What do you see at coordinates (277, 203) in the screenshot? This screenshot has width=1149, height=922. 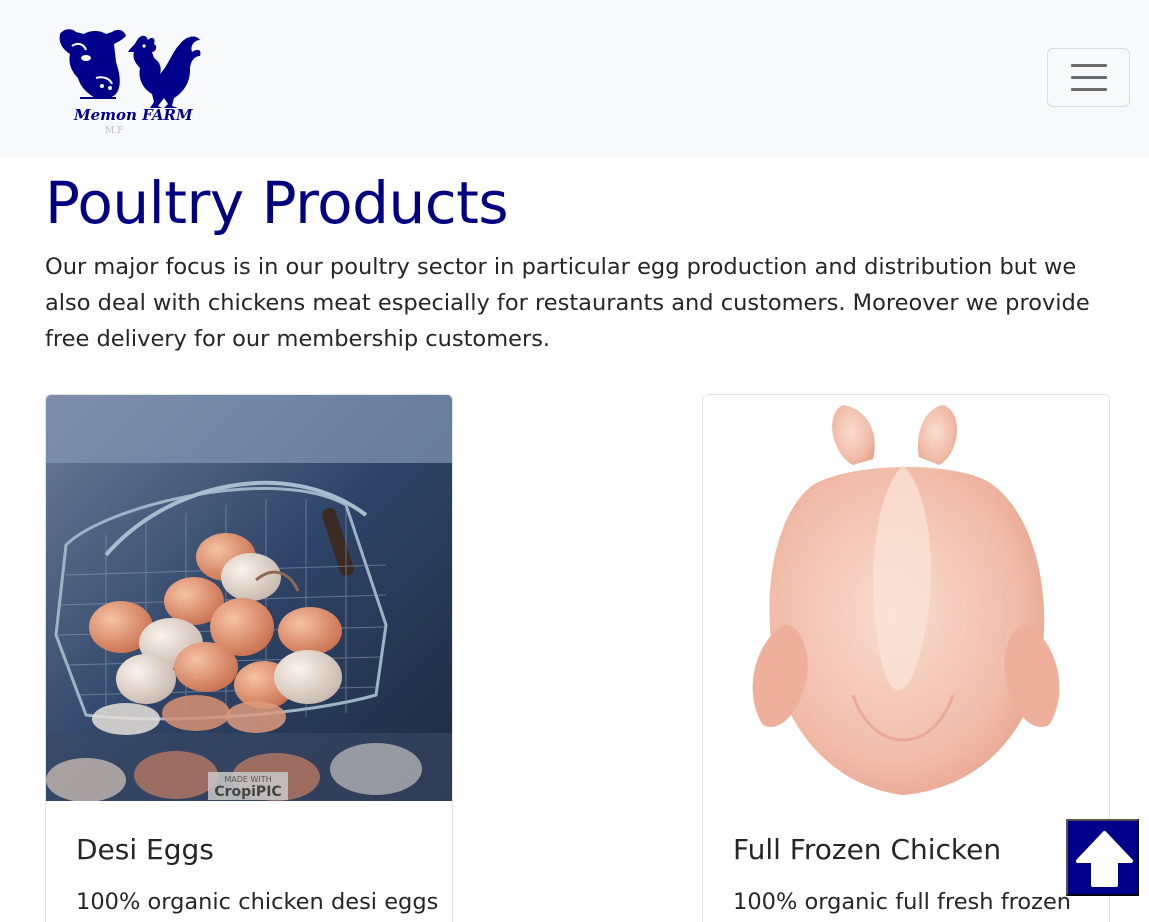 I see `page-title: Poultry Products` at bounding box center [277, 203].